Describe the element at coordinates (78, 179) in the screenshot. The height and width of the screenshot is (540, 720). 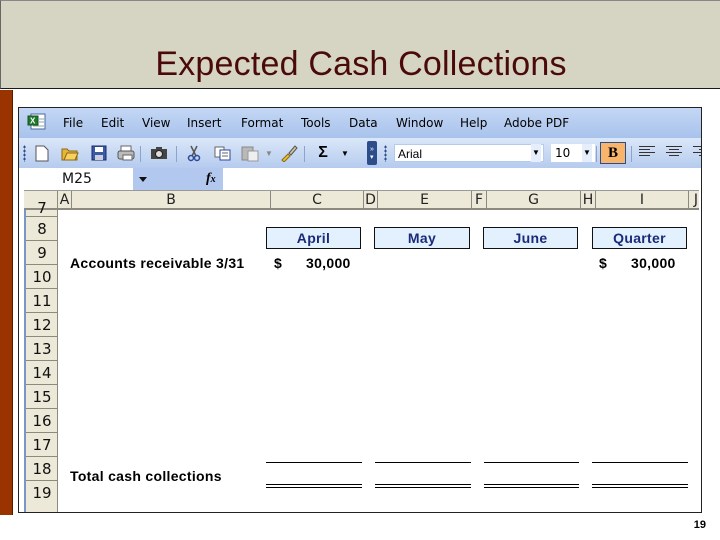
I see `name-box: M25` at that location.